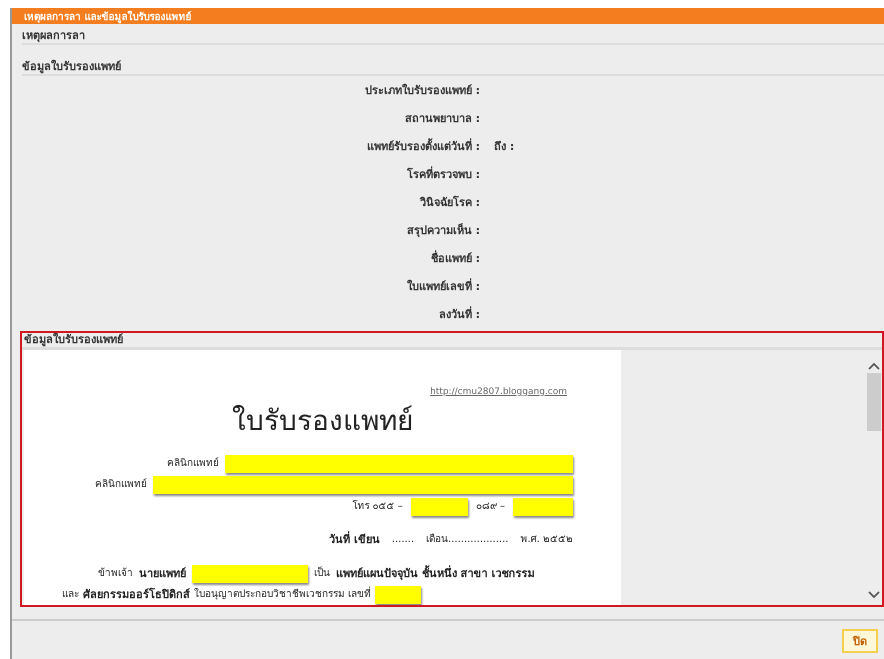 This screenshot has width=884, height=659. What do you see at coordinates (498, 392) in the screenshot?
I see `url-link: http://cmu2807.bloggang.com` at bounding box center [498, 392].